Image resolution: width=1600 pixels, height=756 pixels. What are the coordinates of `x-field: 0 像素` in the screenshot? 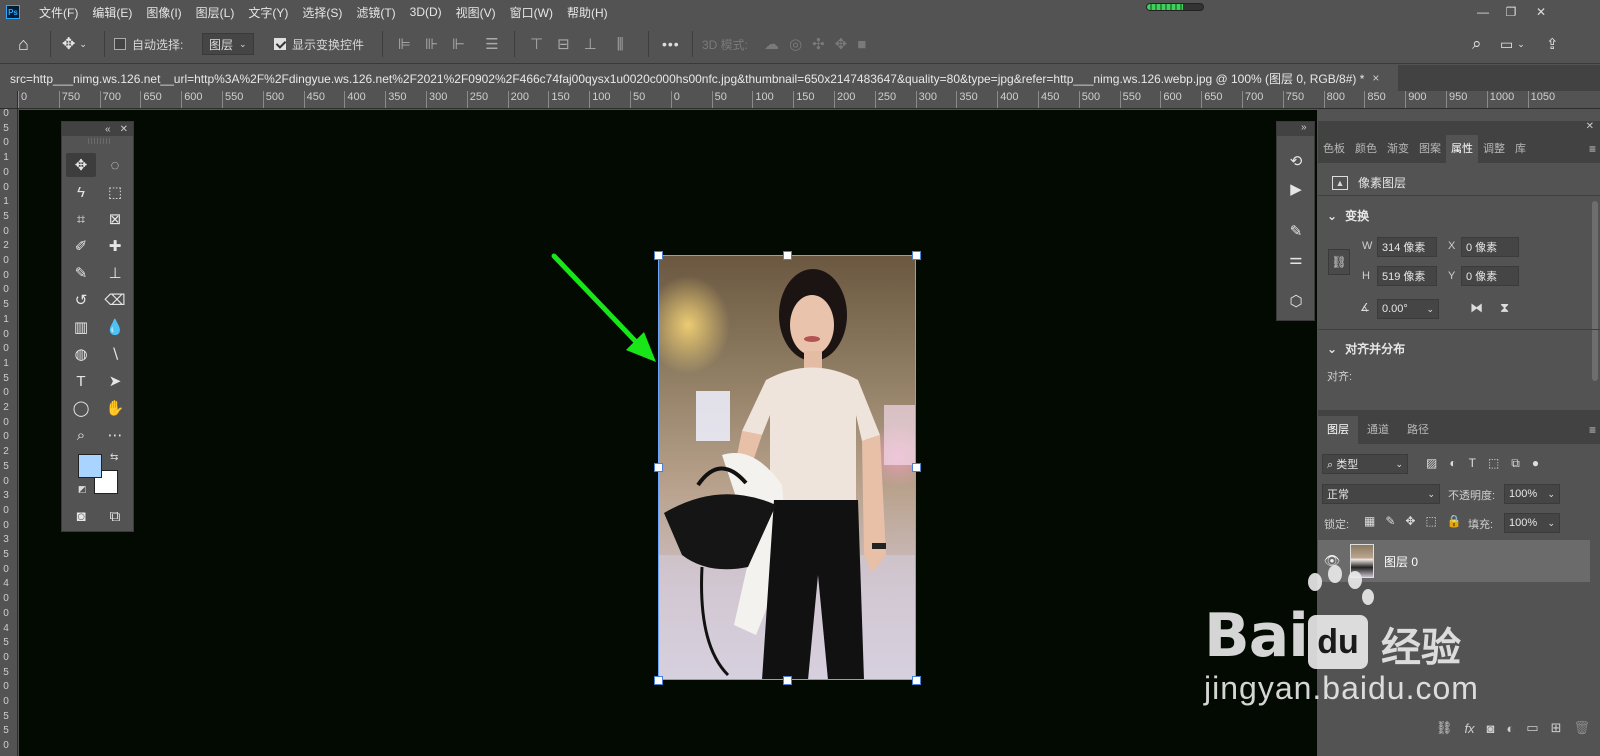 It's located at (1490, 247).